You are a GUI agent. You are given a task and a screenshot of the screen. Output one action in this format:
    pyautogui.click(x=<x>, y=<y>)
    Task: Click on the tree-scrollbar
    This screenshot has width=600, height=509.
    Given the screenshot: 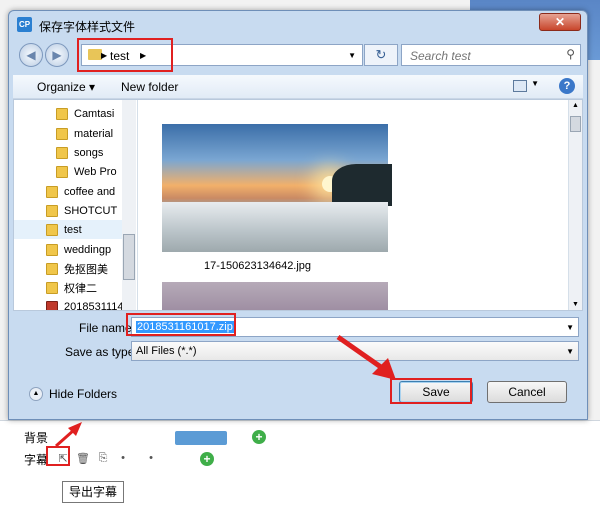 What is the action you would take?
    pyautogui.click(x=129, y=205)
    